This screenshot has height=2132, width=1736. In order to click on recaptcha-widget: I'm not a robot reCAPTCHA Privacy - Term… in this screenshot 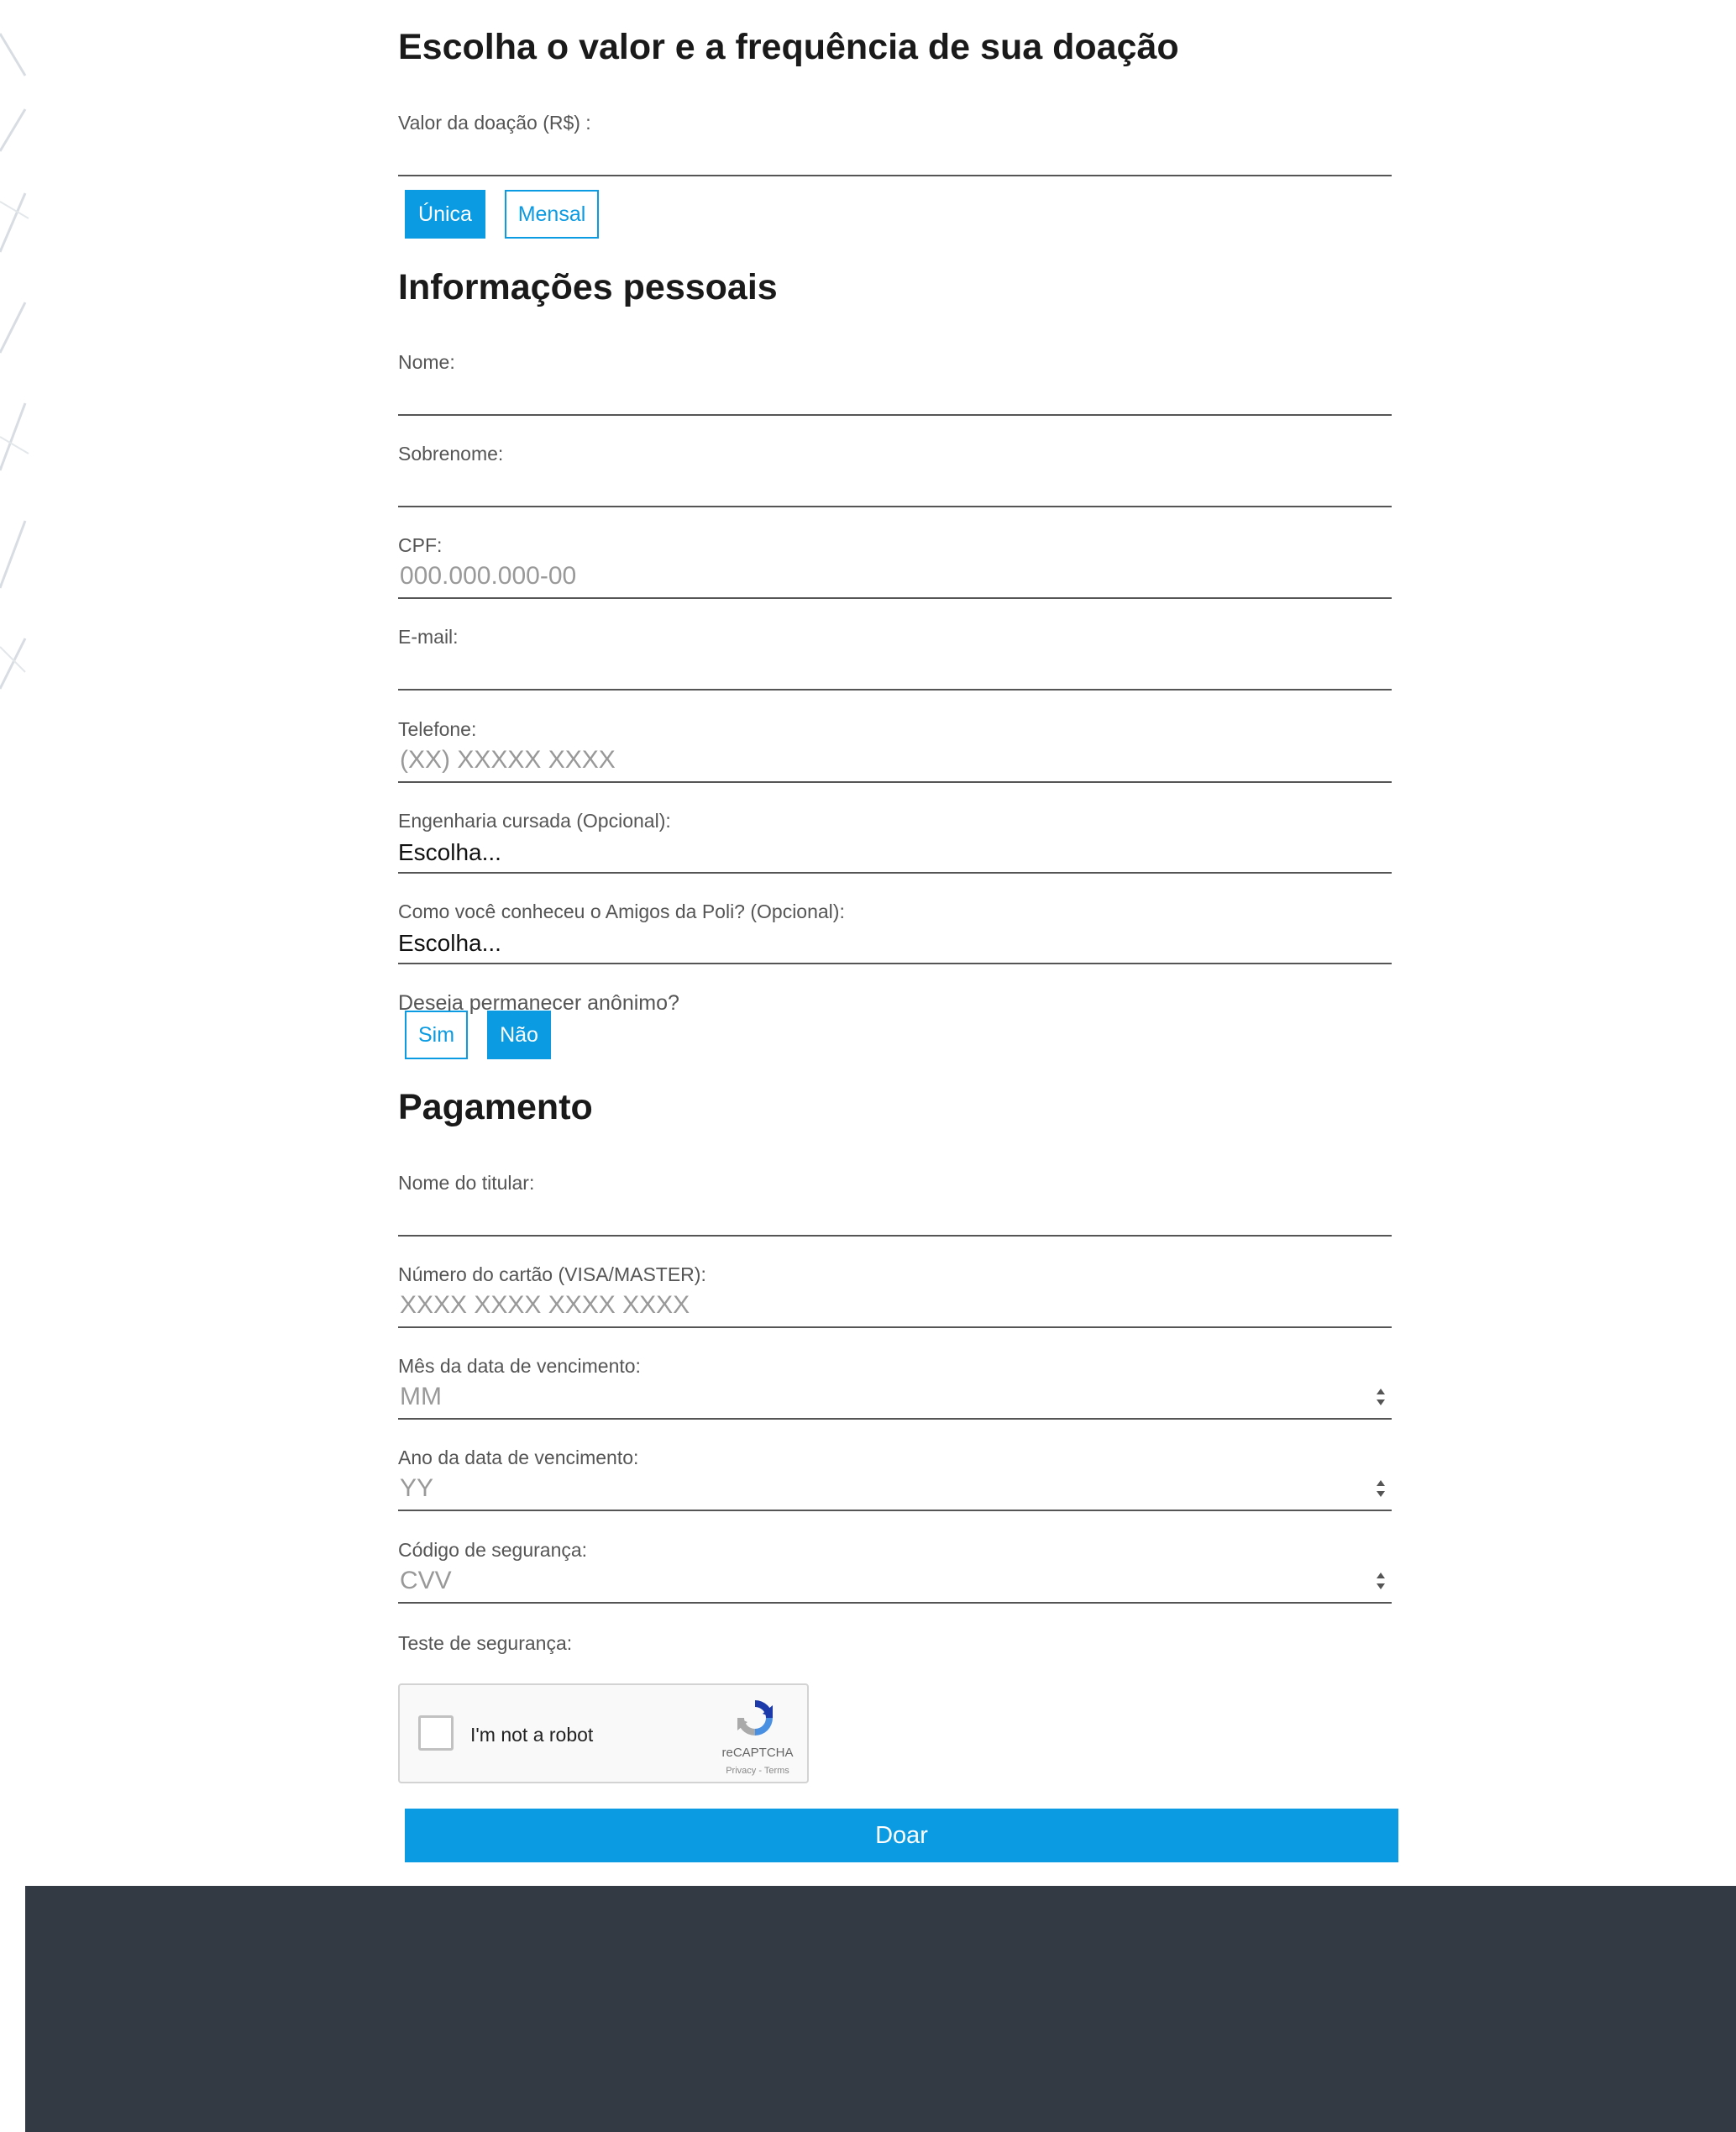, I will do `click(603, 1733)`.